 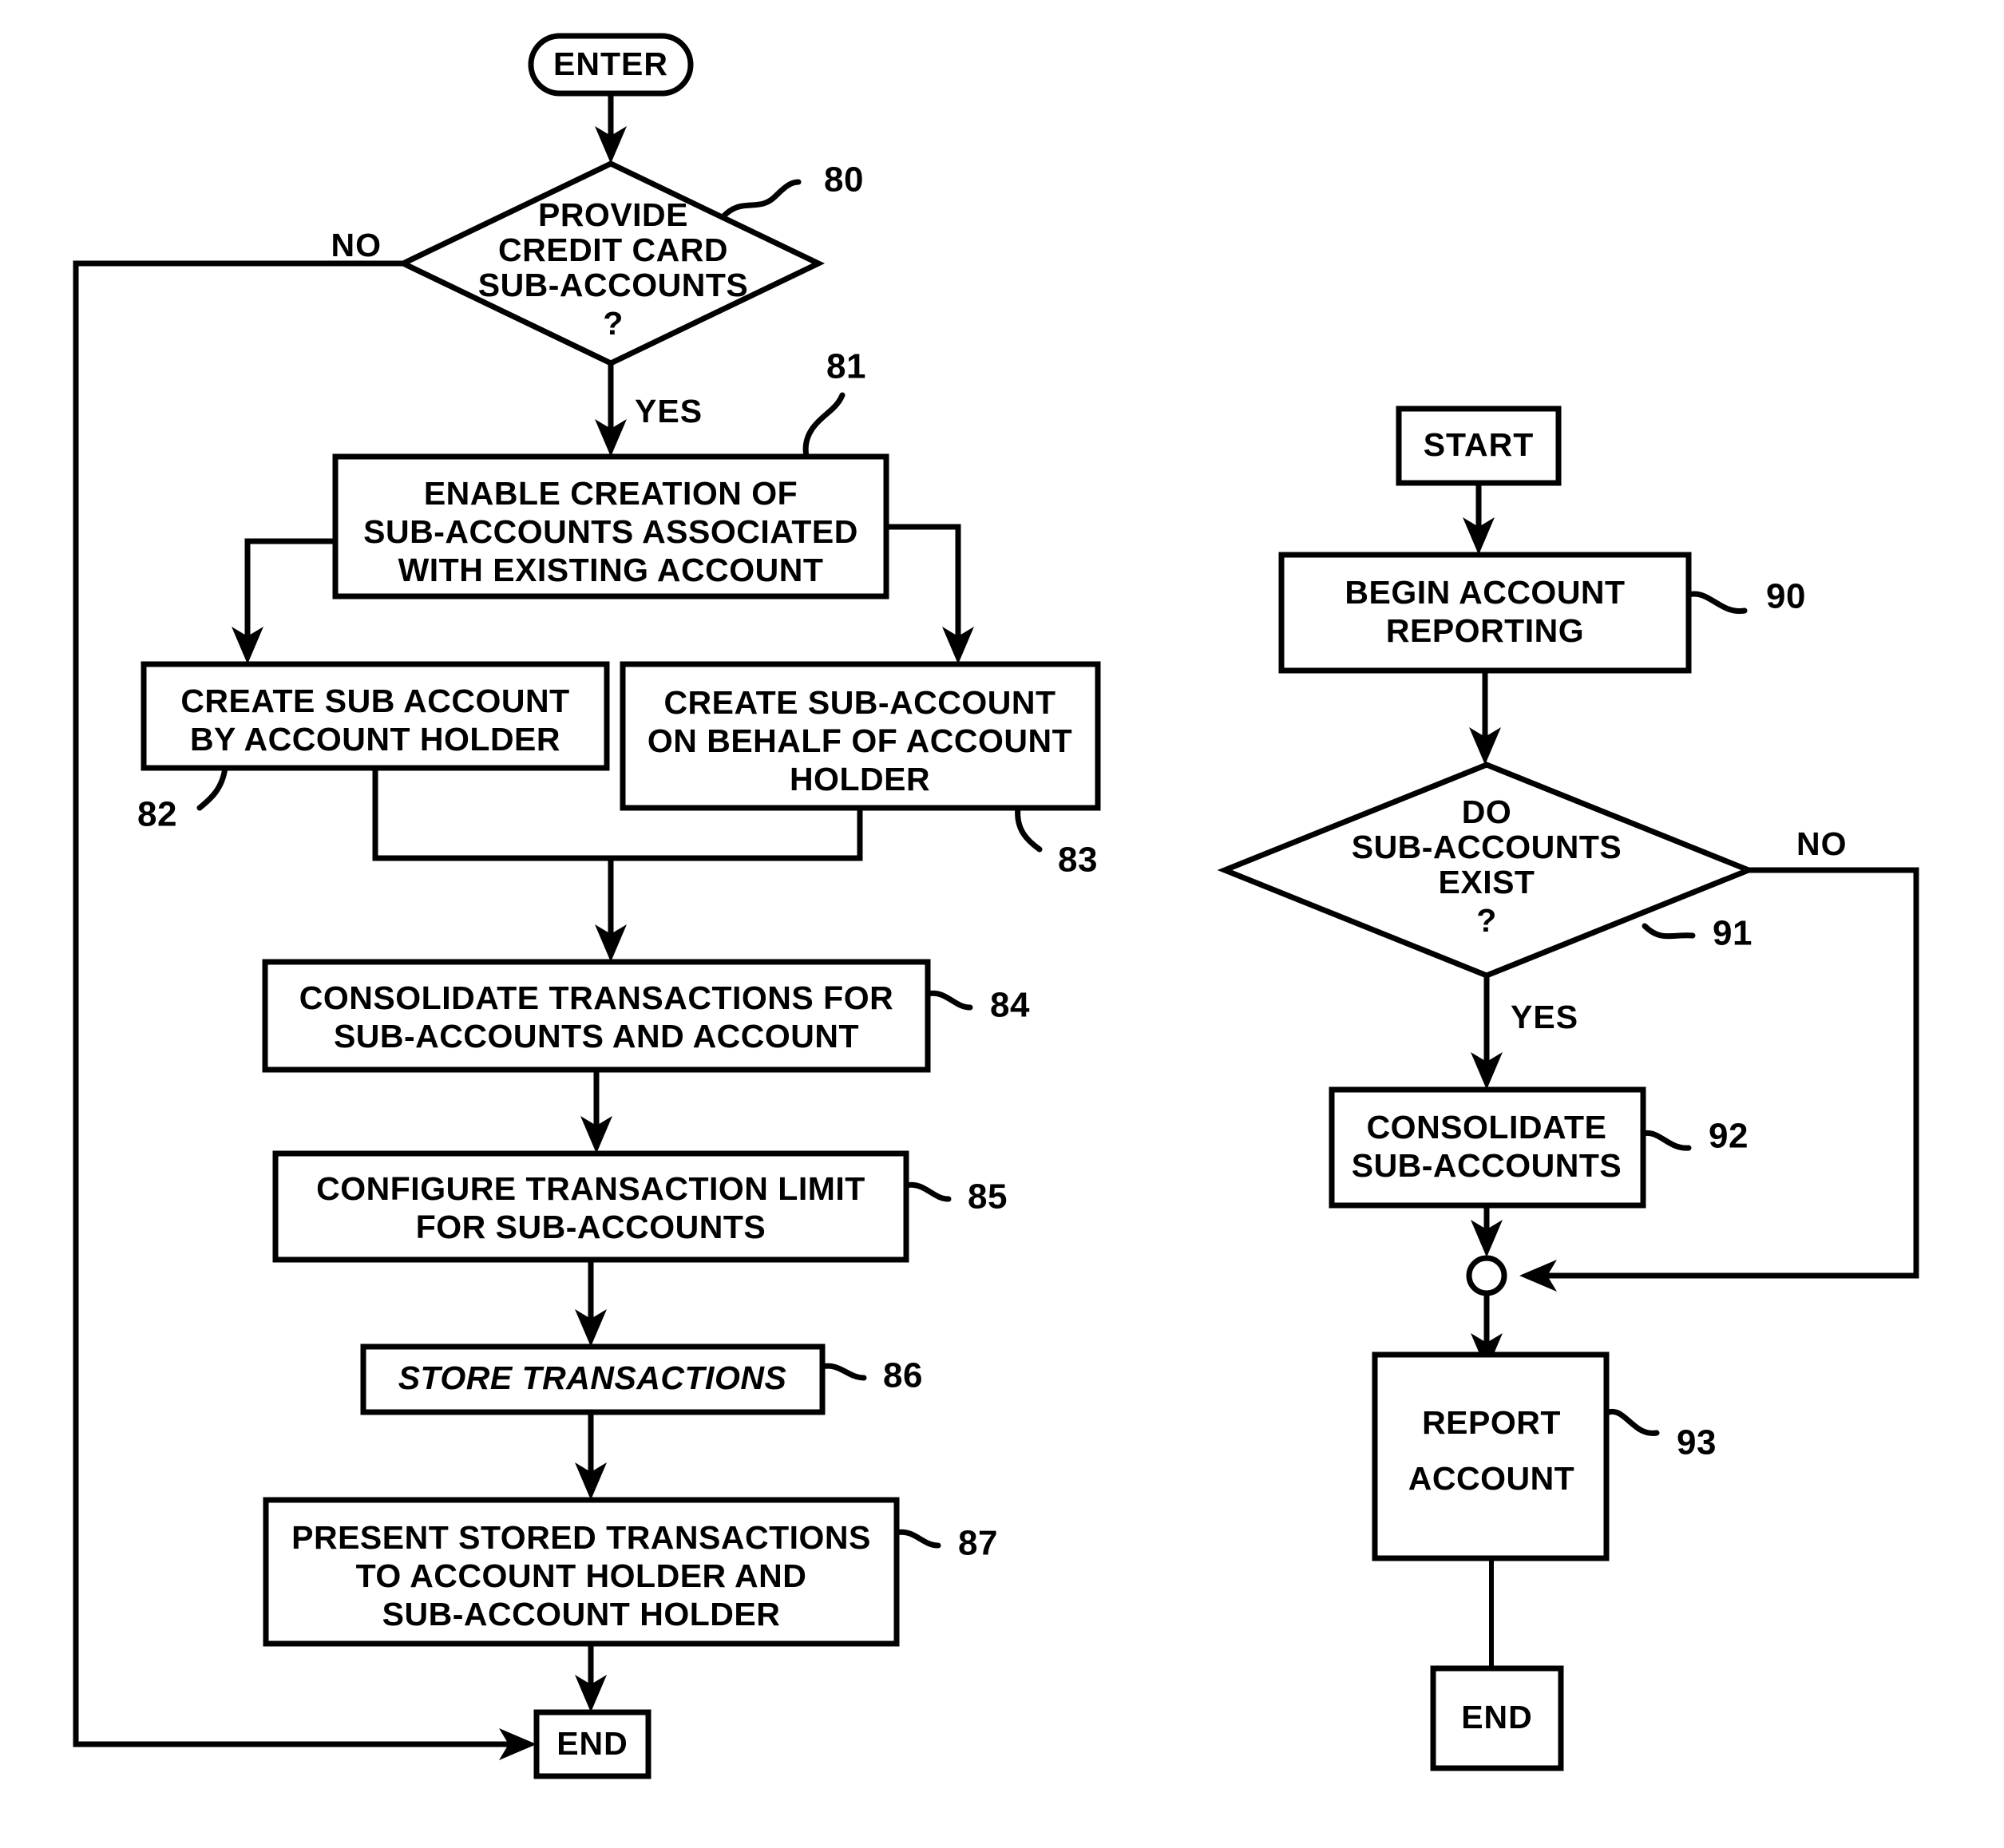 I want to click on node-box-92: CONSOLIDATE SUB-ACCOUNTS, so click(x=1487, y=1147).